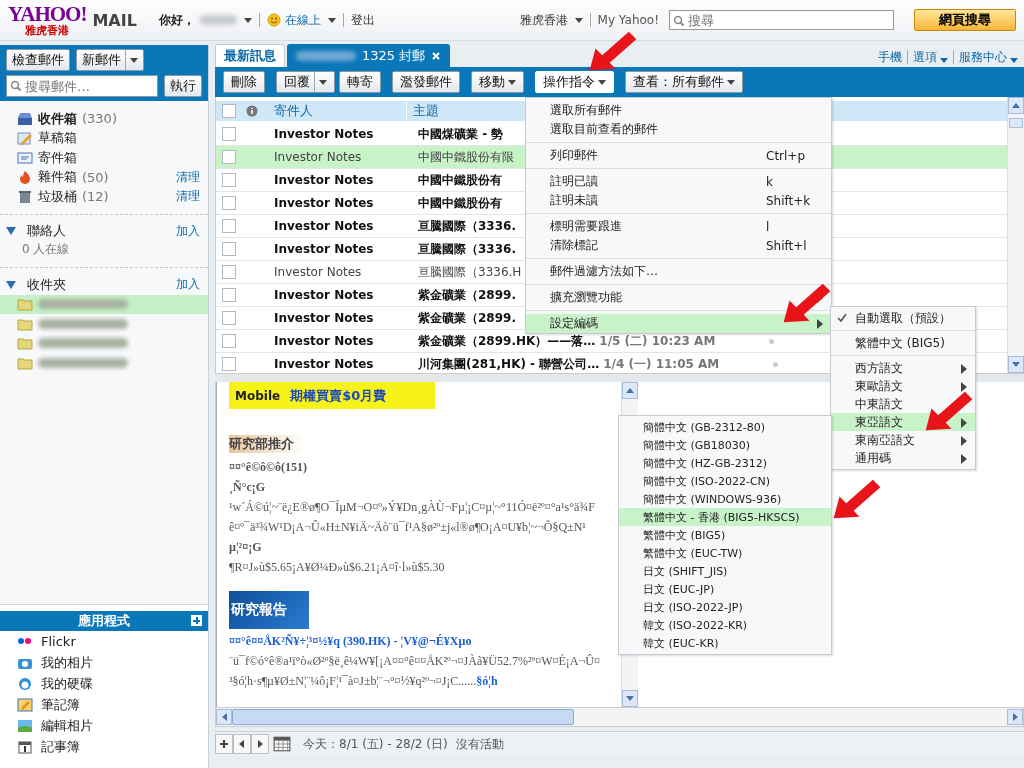 This screenshot has width=1024, height=768. Describe the element at coordinates (268, 467) in the screenshot. I see `body-text: ¤¤°ê©ô©ô(151)` at that location.